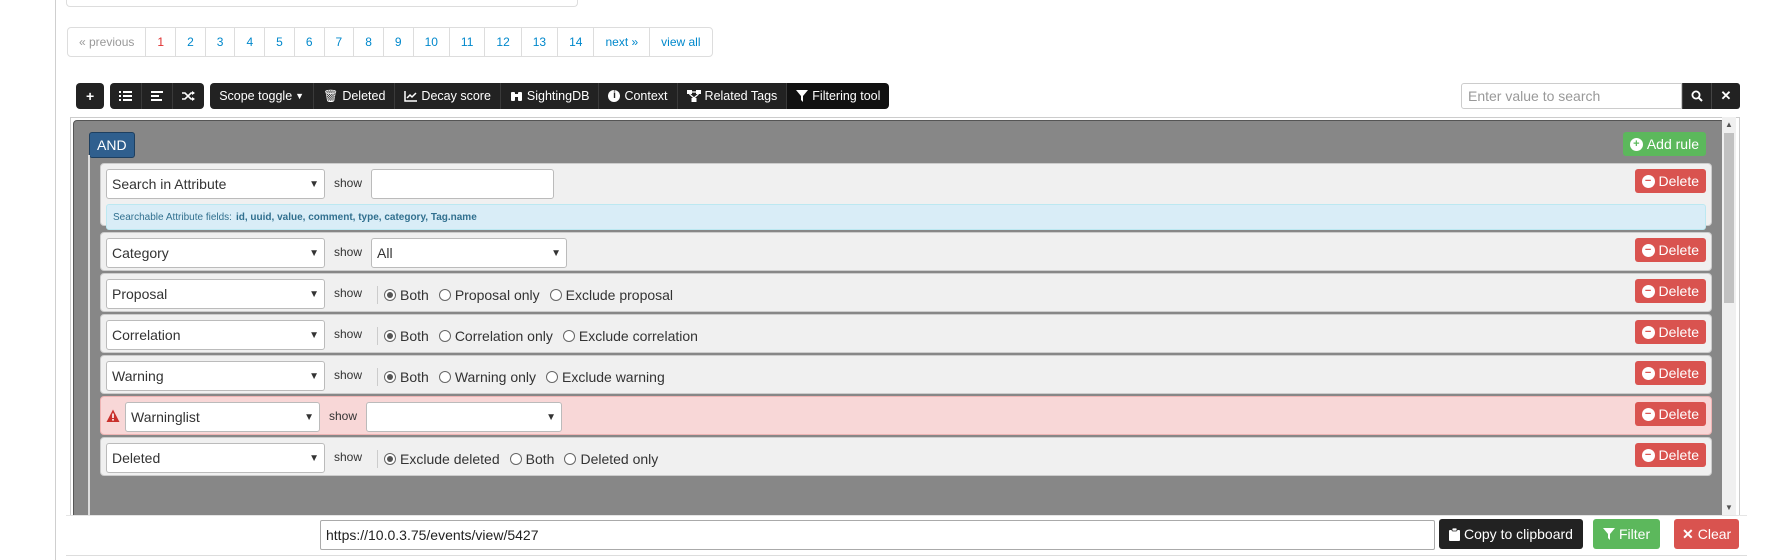  What do you see at coordinates (693, 96) in the screenshot?
I see `sitemap-icon` at bounding box center [693, 96].